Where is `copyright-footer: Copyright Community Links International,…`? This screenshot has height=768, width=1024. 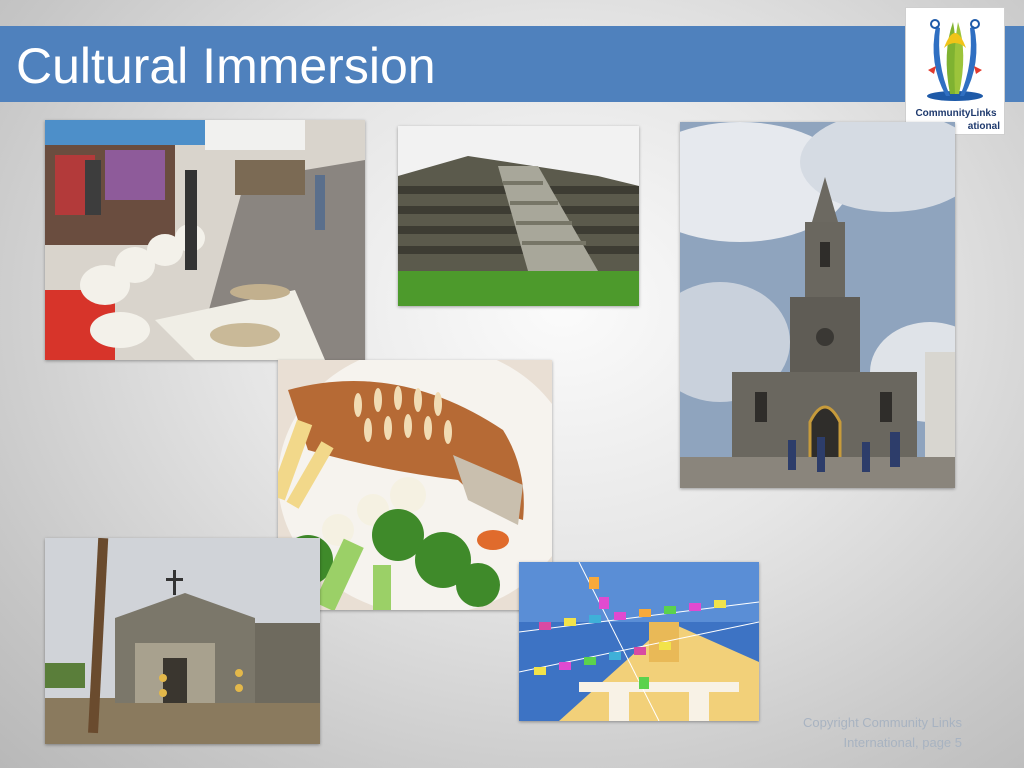 copyright-footer: Copyright Community Links International,… is located at coordinates (852, 733).